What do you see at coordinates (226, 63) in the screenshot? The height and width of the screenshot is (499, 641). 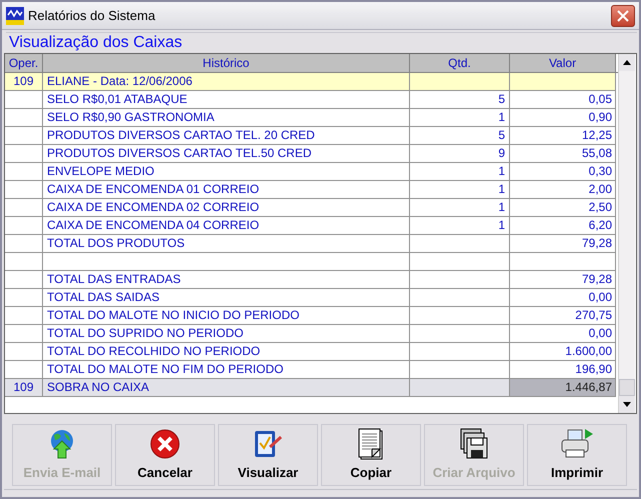 I see `column-header: Histórico` at bounding box center [226, 63].